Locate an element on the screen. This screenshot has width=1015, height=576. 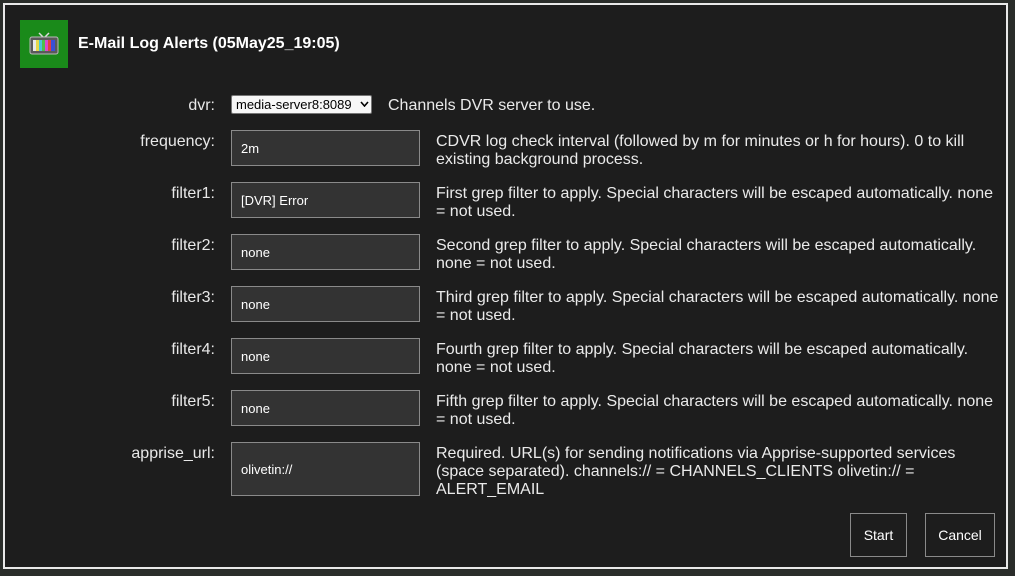
filter5-label: filter5: is located at coordinates (193, 401).